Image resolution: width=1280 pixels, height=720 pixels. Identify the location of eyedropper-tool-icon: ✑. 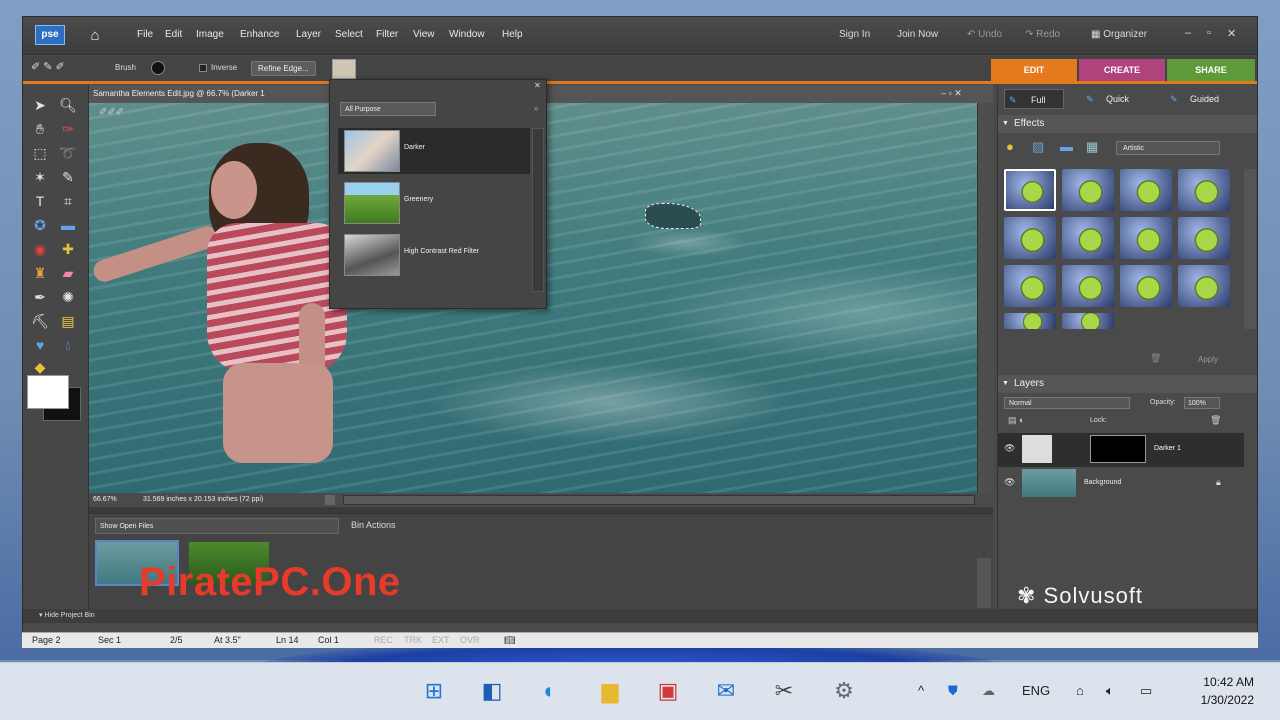
(68, 129).